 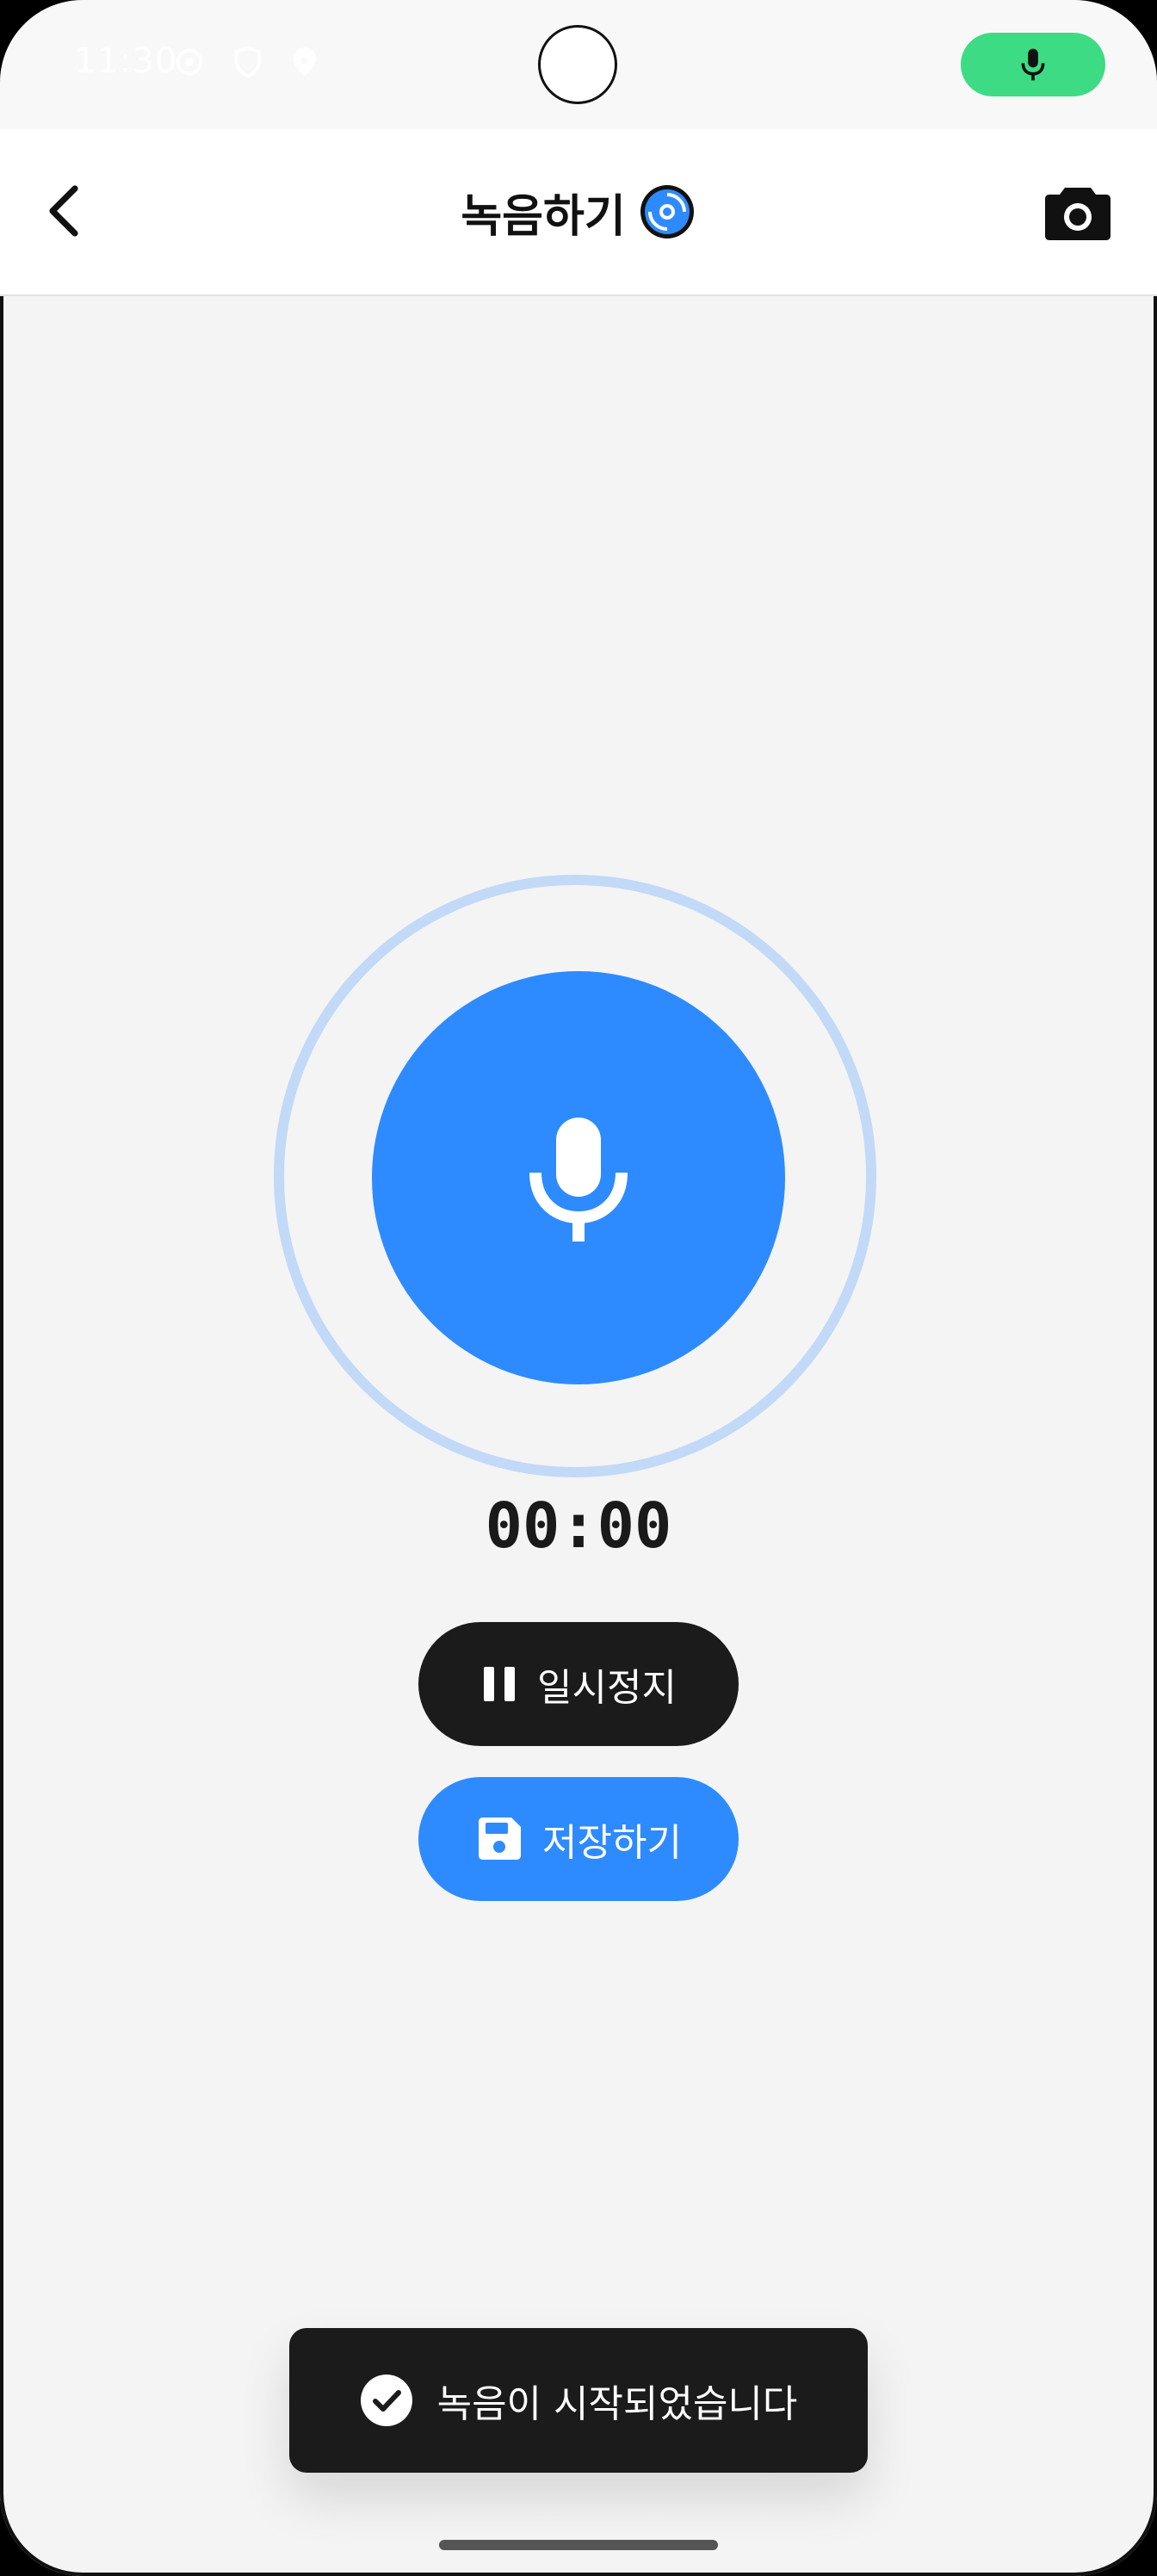 What do you see at coordinates (500, 1839) in the screenshot?
I see `save-icon` at bounding box center [500, 1839].